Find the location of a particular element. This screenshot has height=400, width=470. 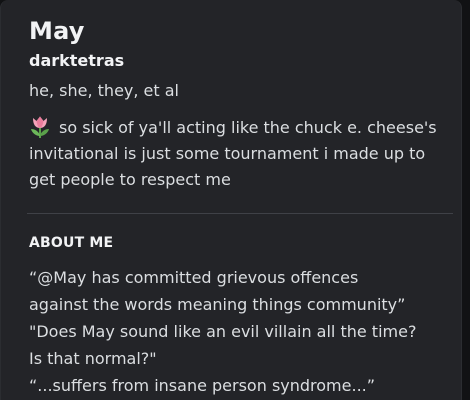

pronouns: he, she, they, et al is located at coordinates (104, 90).